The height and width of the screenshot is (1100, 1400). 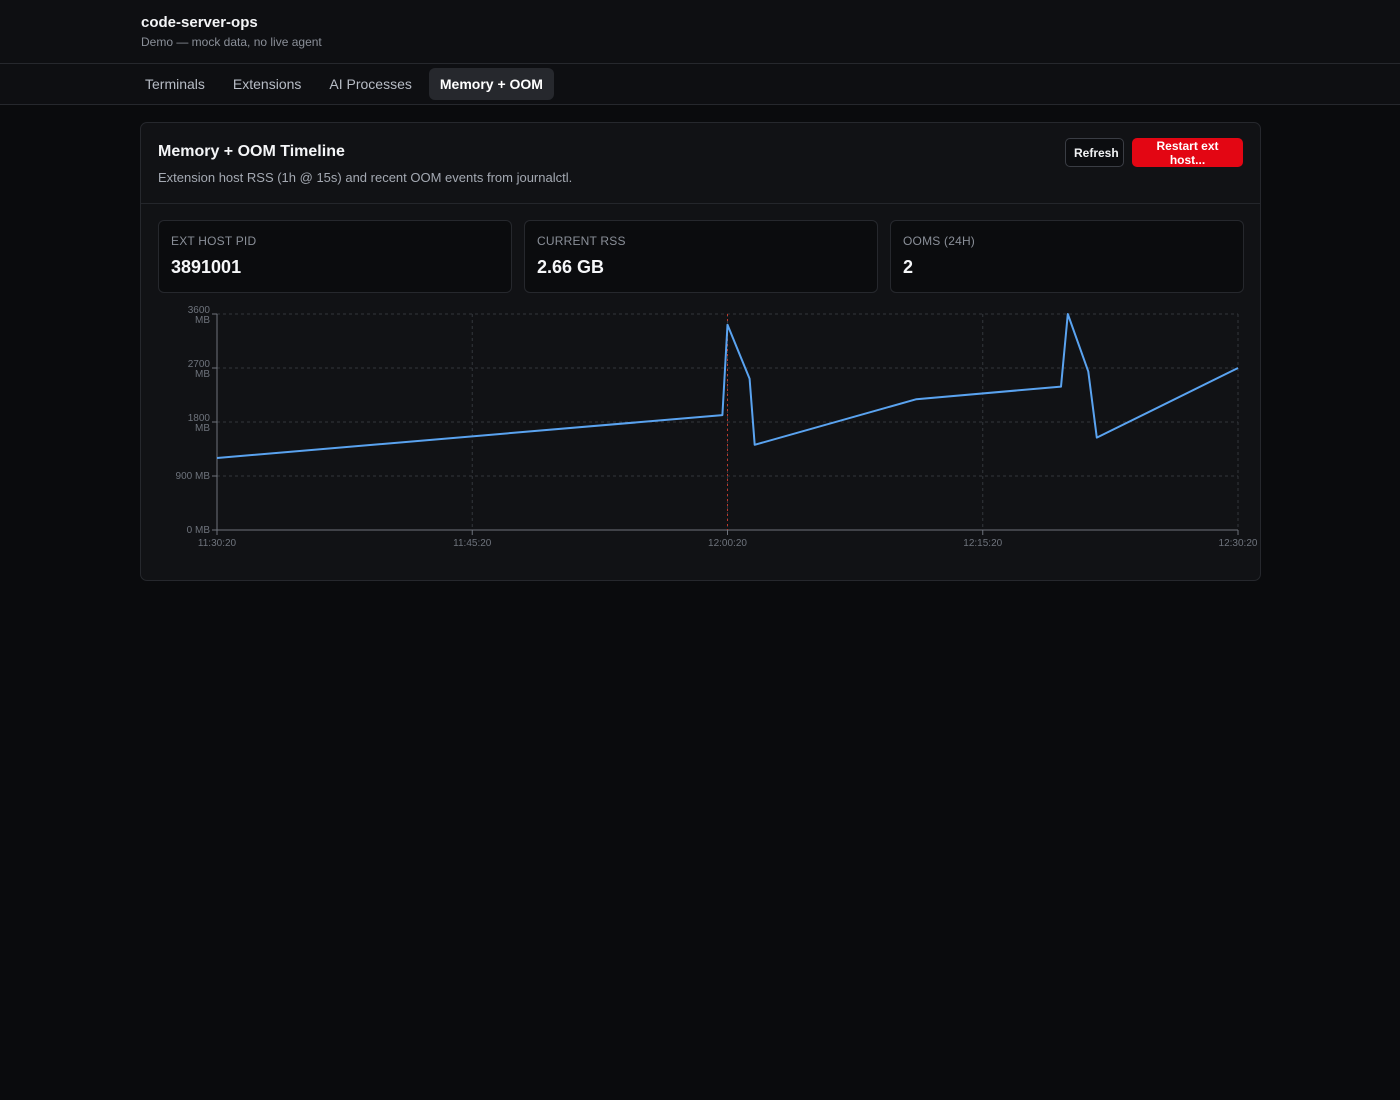 What do you see at coordinates (199, 22) in the screenshot?
I see `app-title: code-server-ops` at bounding box center [199, 22].